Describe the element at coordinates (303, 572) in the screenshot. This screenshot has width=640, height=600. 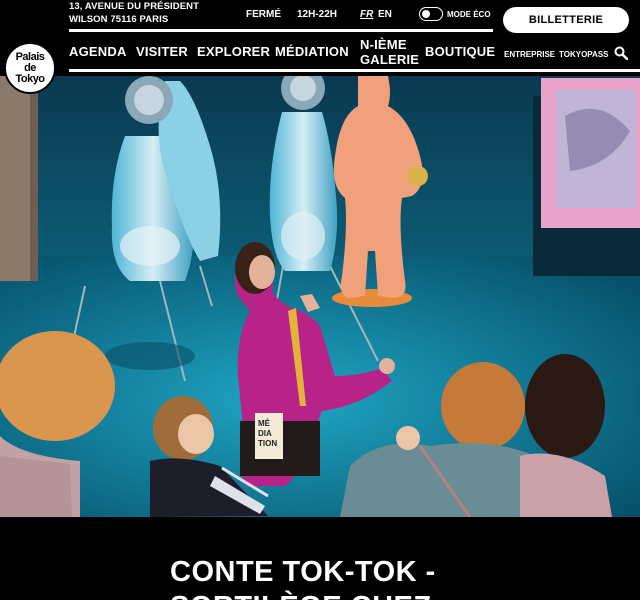
I see `event-title-line-1: CONTE TOK-TOK -` at that location.